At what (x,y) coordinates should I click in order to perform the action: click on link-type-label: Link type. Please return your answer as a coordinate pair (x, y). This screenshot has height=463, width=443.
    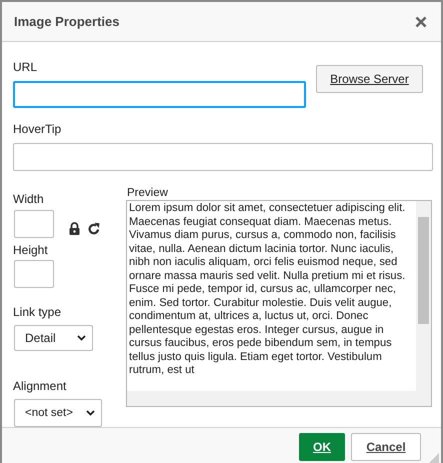
    Looking at the image, I should click on (37, 312).